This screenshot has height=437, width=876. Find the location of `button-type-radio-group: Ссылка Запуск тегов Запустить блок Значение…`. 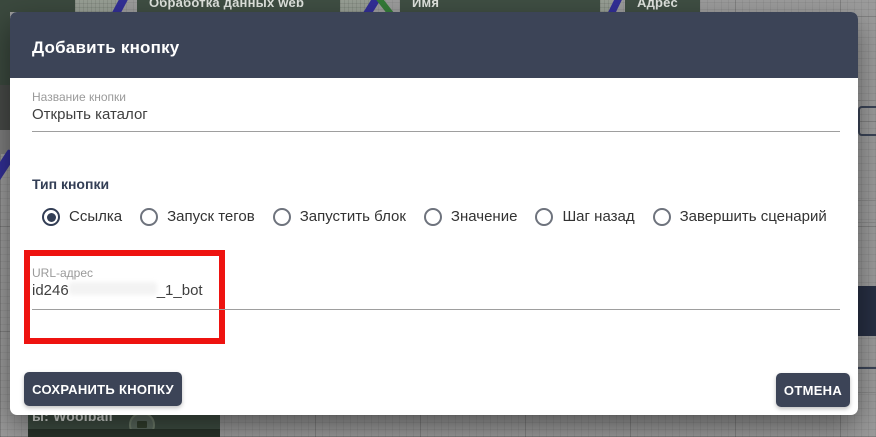

button-type-radio-group: Ссылка Запуск тегов Запустить блок Значение… is located at coordinates (434, 217).